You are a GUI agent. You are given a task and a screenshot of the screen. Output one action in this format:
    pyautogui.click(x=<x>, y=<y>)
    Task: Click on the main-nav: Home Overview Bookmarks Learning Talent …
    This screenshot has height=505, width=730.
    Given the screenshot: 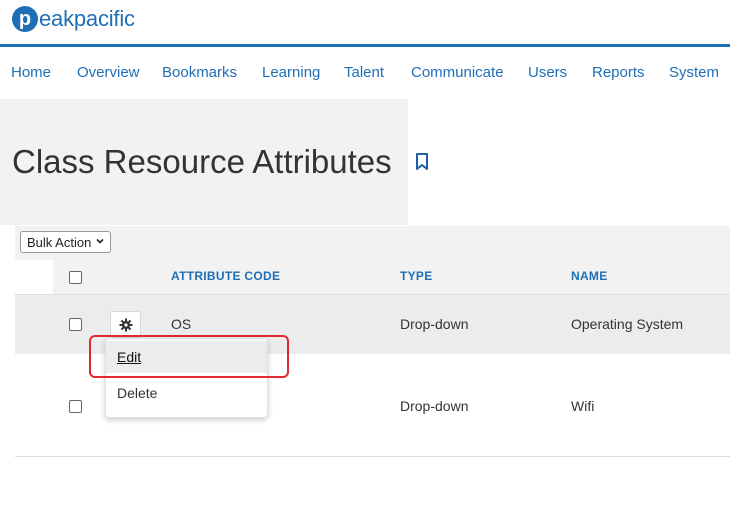 What is the action you would take?
    pyautogui.click(x=365, y=74)
    